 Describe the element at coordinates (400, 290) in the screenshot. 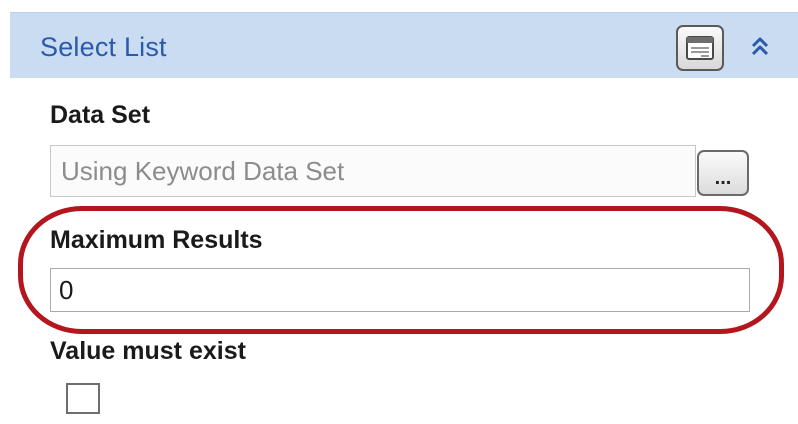

I see `maximum-results-input: 0` at that location.